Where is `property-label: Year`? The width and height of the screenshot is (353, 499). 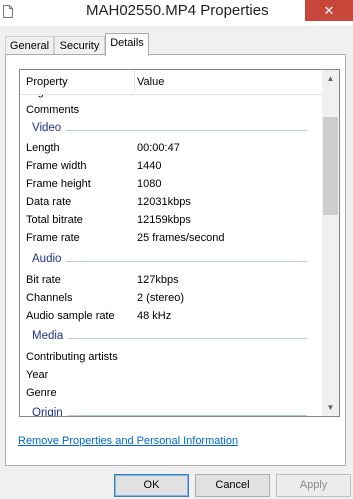 property-label: Year is located at coordinates (37, 375).